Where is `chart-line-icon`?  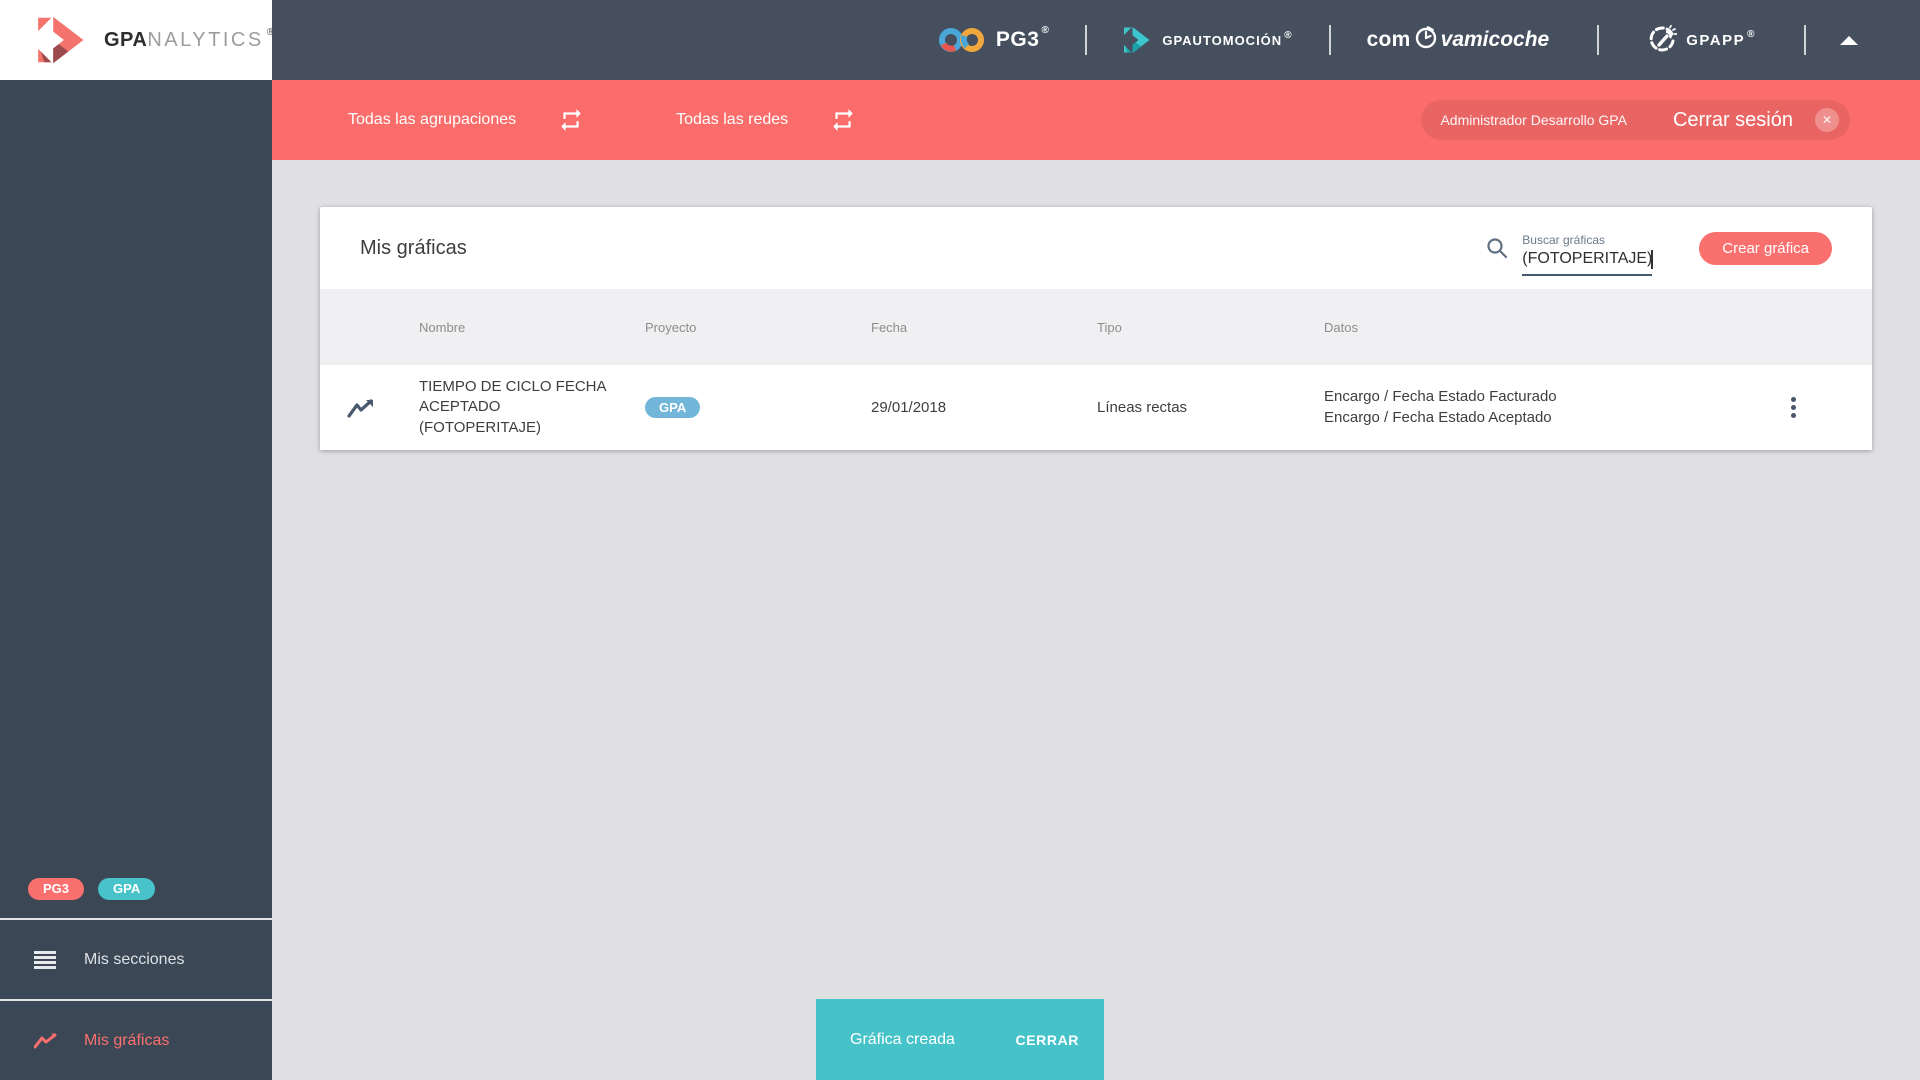 chart-line-icon is located at coordinates (46, 1041).